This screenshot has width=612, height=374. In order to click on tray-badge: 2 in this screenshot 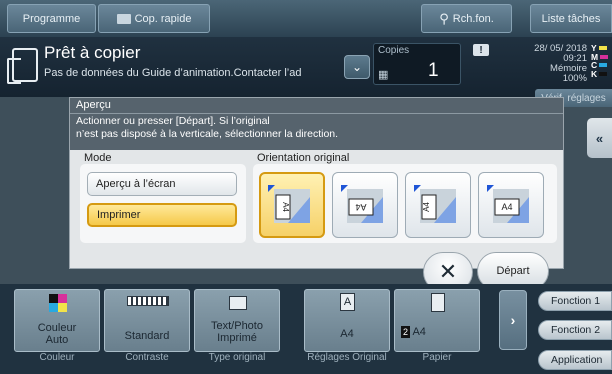, I will do `click(406, 332)`.